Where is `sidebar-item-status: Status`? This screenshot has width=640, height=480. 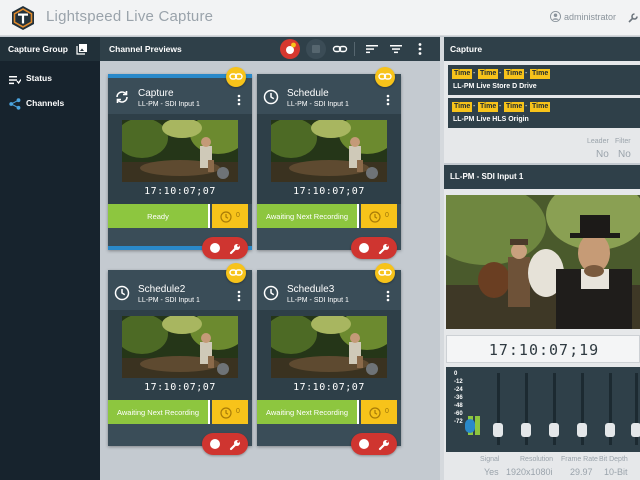 sidebar-item-status: Status is located at coordinates (50, 78).